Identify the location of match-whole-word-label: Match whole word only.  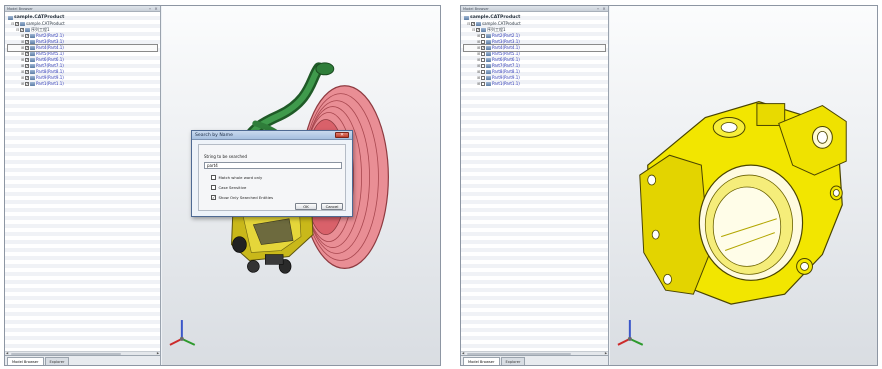
(240, 177).